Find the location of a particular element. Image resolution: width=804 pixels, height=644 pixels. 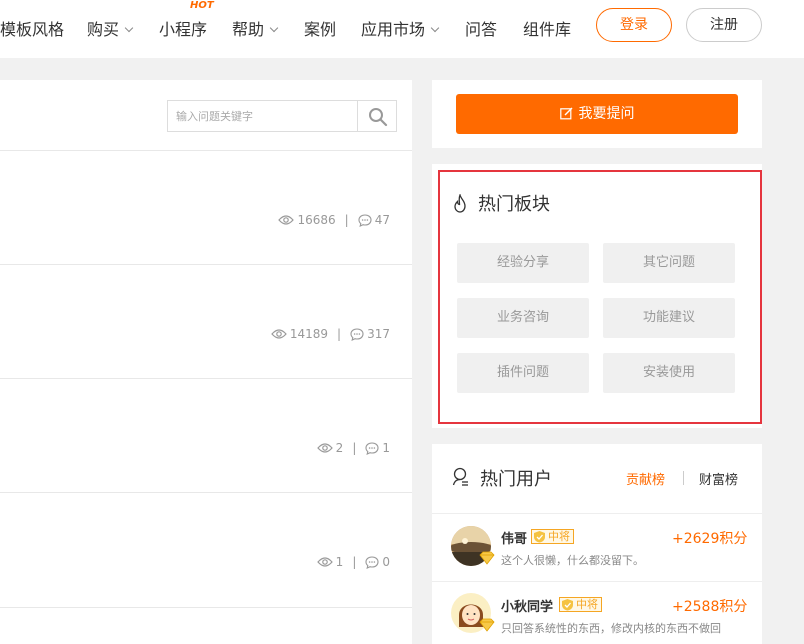

user-name: 伟哥 is located at coordinates (514, 537).